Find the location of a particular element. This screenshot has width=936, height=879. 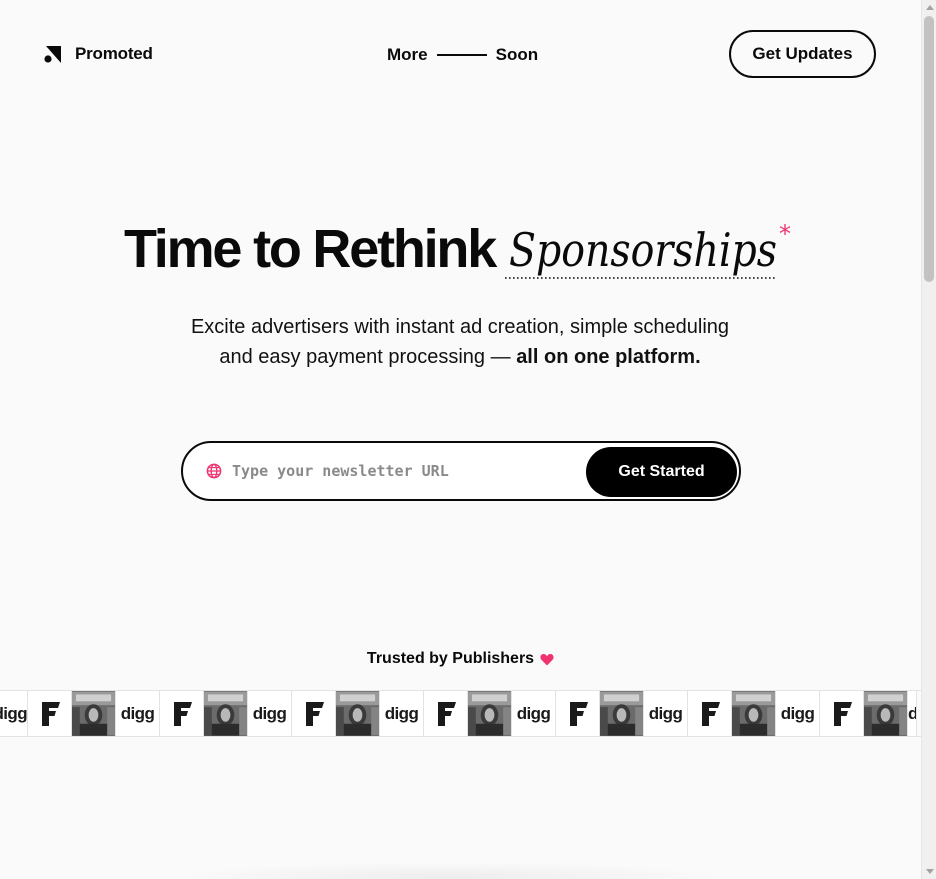

newsletter-signup-form: Get Started is located at coordinates (461, 471).